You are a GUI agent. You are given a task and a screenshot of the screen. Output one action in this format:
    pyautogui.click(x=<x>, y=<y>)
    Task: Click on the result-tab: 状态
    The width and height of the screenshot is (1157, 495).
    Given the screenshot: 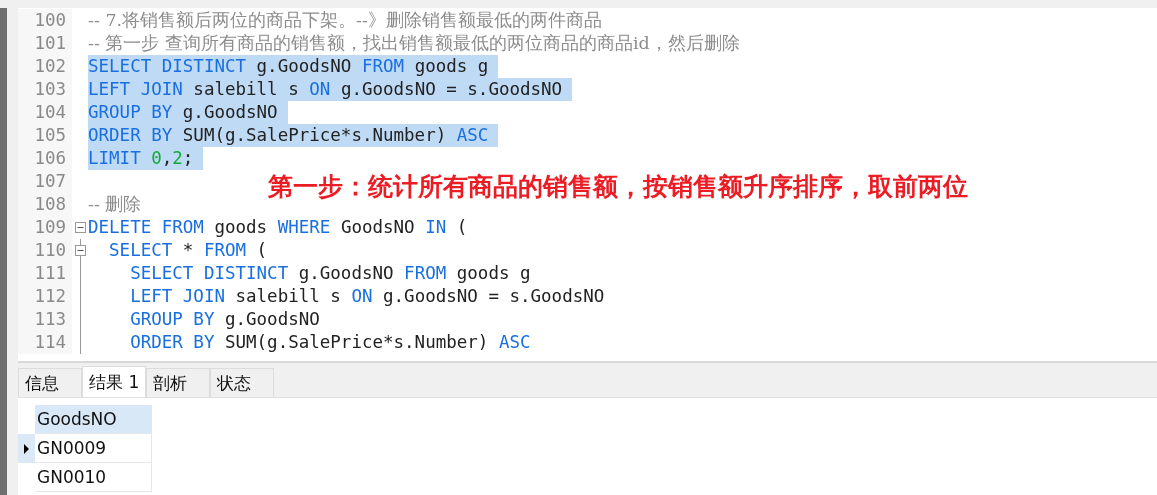 What is the action you would take?
    pyautogui.click(x=242, y=382)
    